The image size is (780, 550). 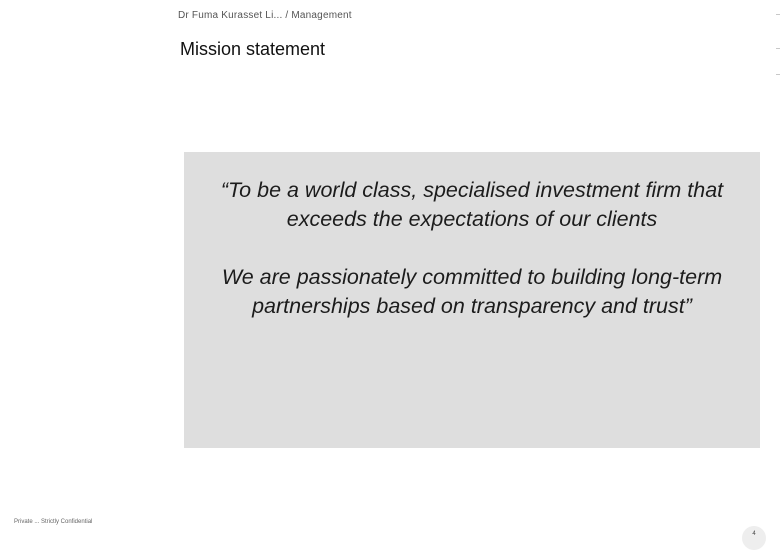 What do you see at coordinates (53, 522) in the screenshot?
I see `footer-confidential-note: Private ... Strictly Confidential` at bounding box center [53, 522].